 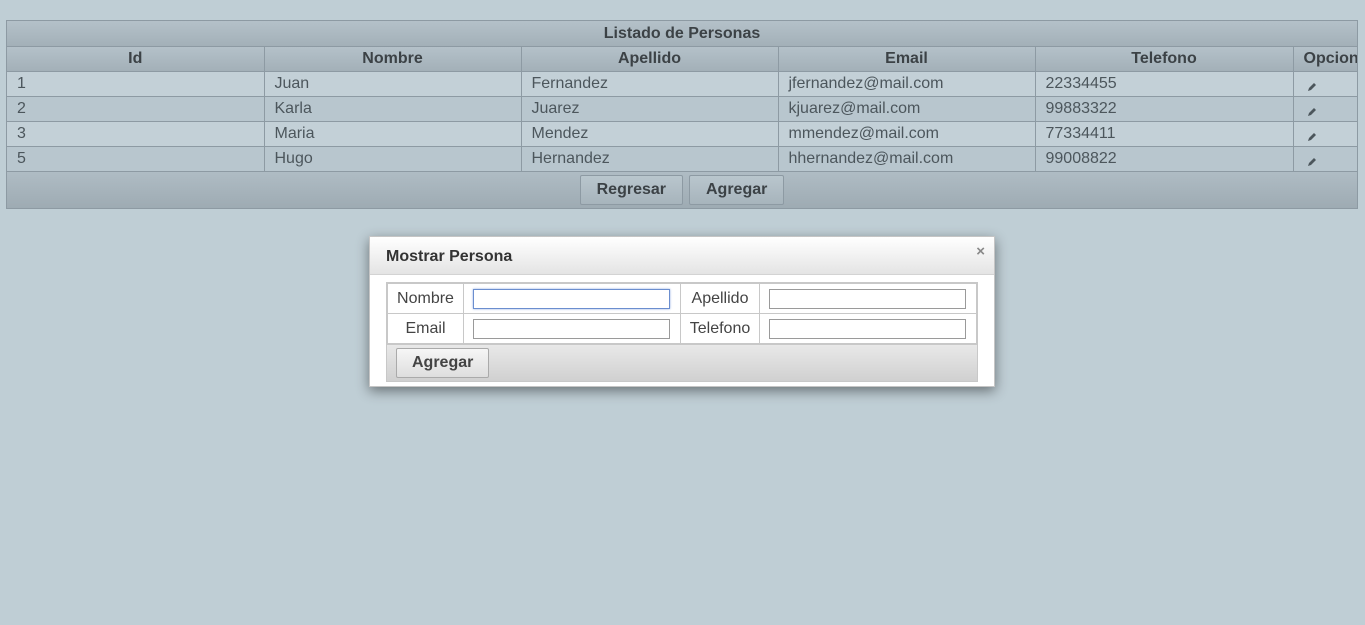 I want to click on table-caption: Listado de Personas, so click(x=682, y=34).